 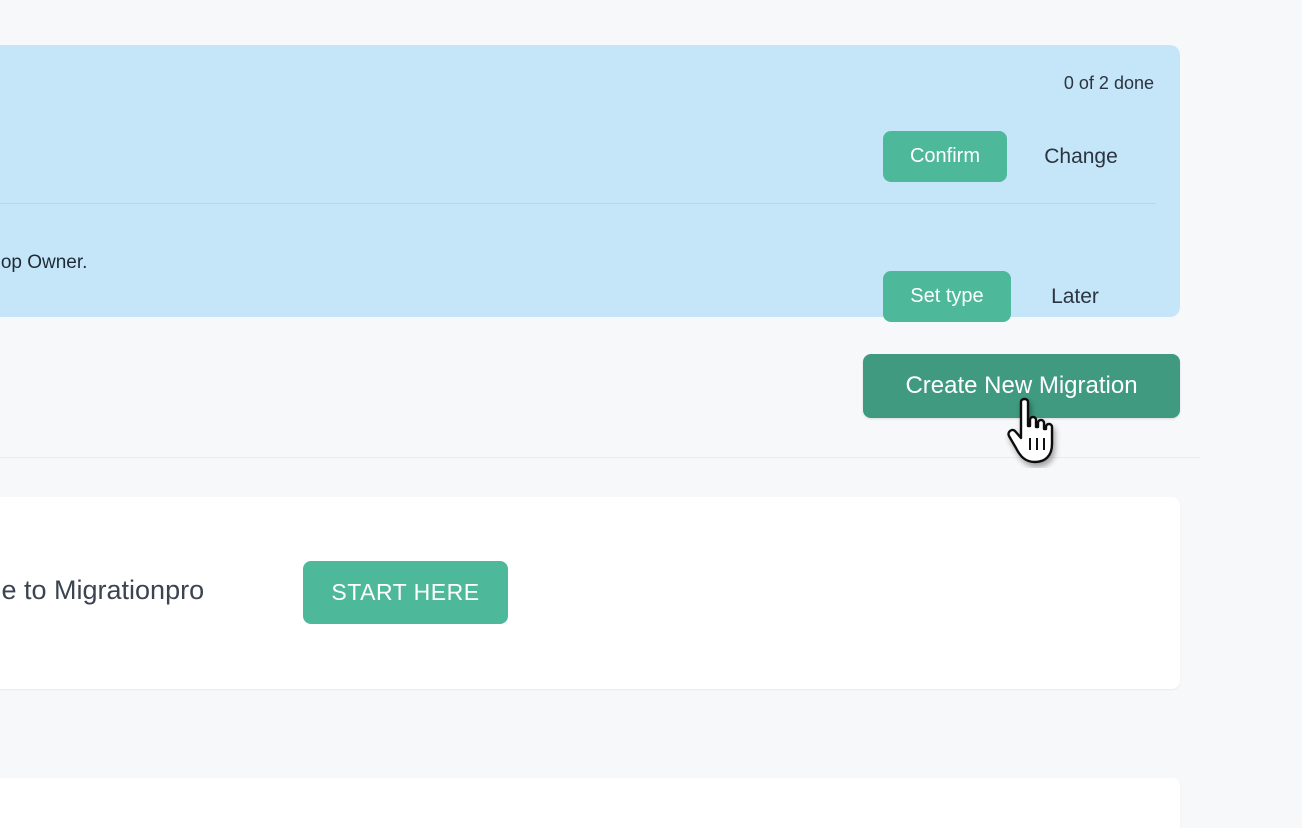 I want to click on start-here-button: START HERE, so click(x=405, y=592).